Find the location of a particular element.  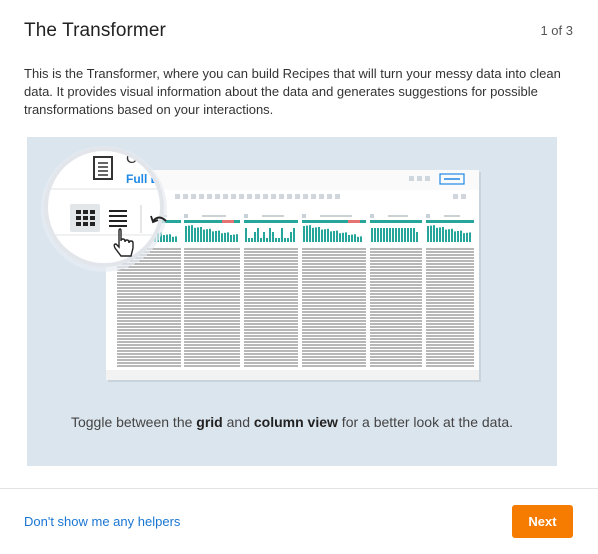

dialog-header: The Transformer 1 of 3 is located at coordinates (299, 32).